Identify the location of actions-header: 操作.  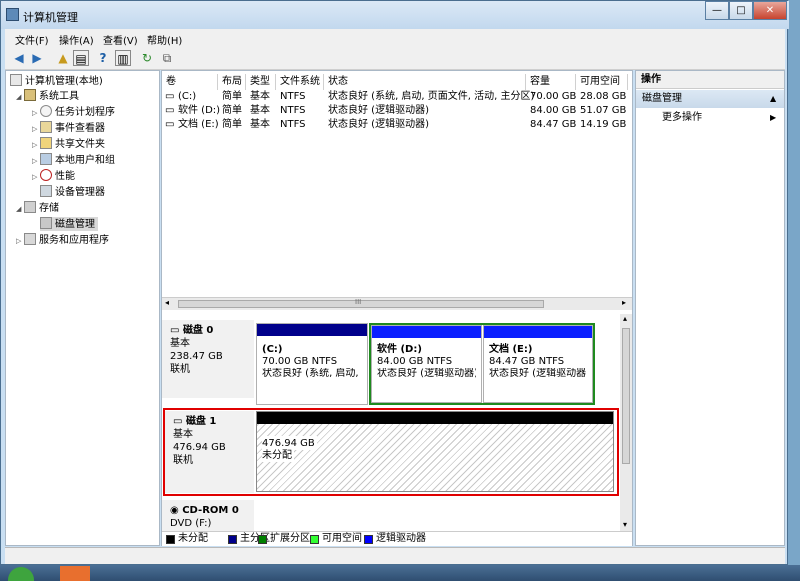
(710, 80).